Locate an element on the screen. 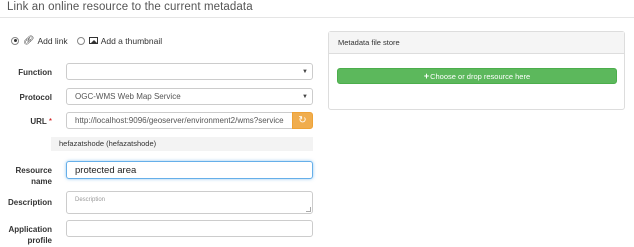  add-thumbnail-label: Add a thumbnail is located at coordinates (131, 40).